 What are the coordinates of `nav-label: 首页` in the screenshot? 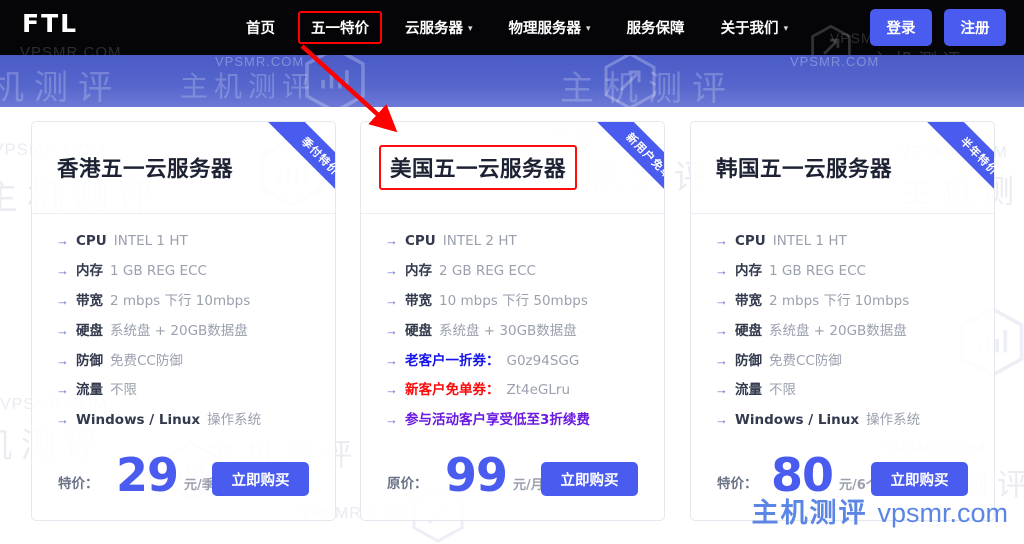 It's located at (260, 29).